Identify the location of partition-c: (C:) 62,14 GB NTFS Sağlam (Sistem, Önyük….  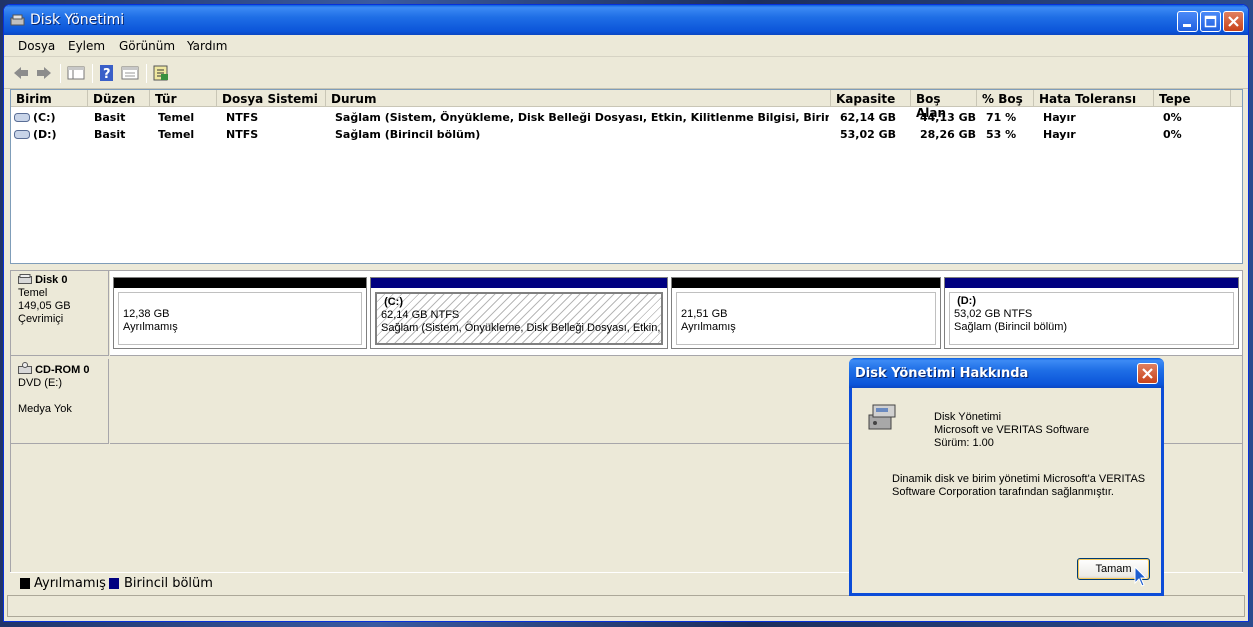
(519, 313).